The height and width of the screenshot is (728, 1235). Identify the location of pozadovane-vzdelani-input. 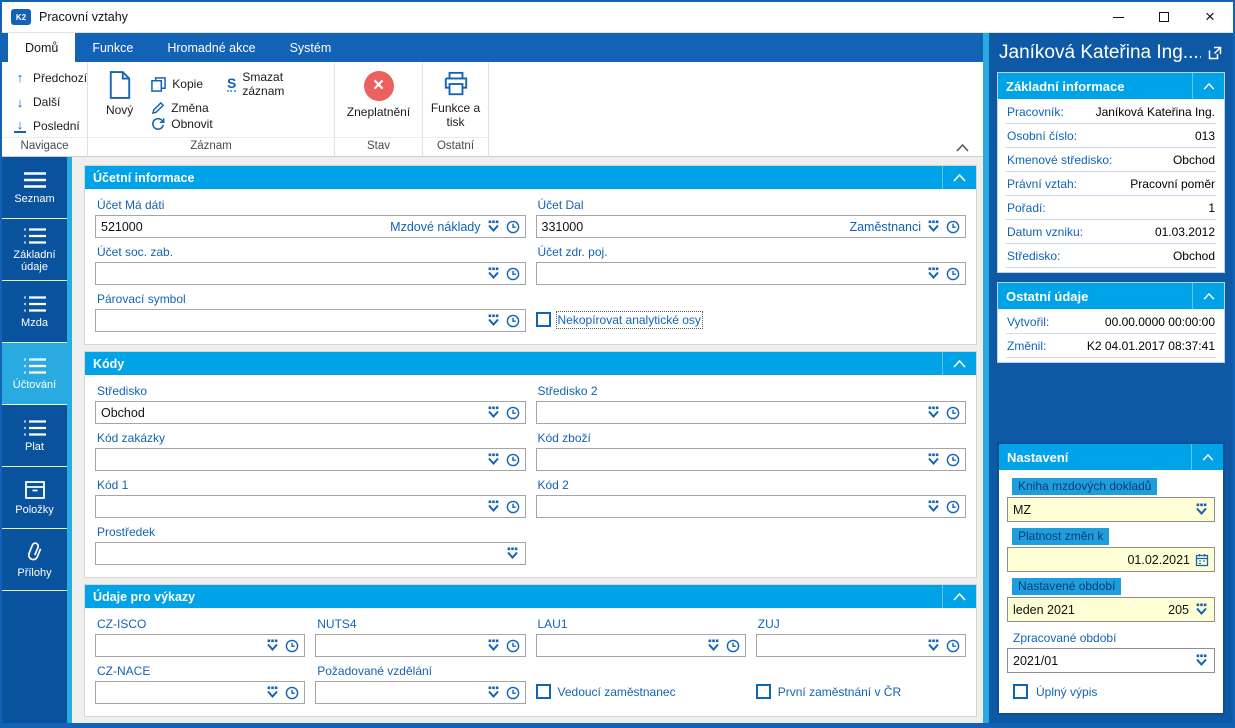
(420, 692).